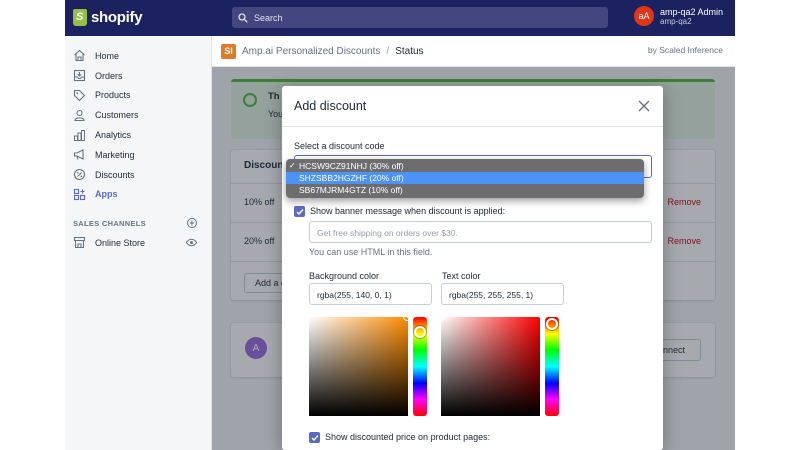  I want to click on bg-color-label: Background color, so click(344, 276).